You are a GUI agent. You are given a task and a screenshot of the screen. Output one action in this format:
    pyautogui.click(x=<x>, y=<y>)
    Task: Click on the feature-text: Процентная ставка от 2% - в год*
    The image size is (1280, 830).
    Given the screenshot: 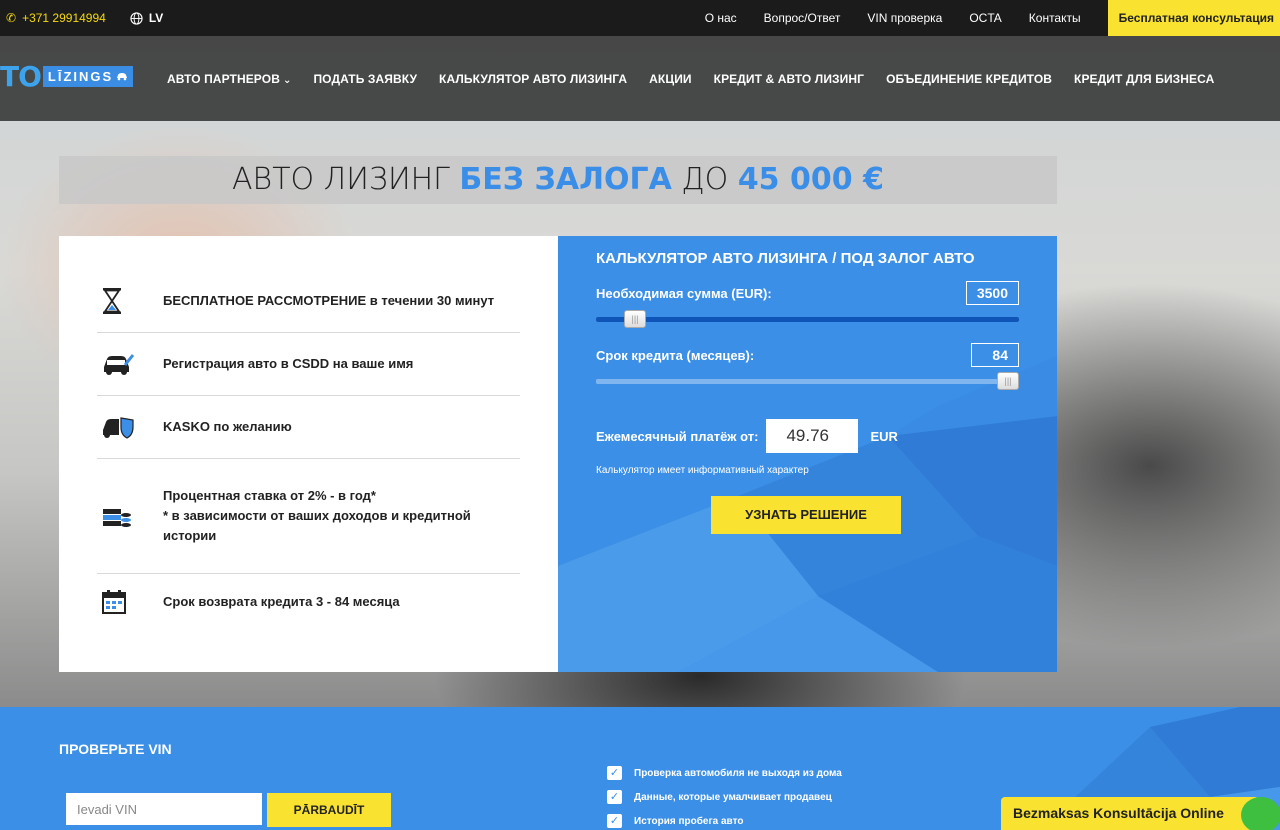 What is the action you would take?
    pyautogui.click(x=269, y=495)
    